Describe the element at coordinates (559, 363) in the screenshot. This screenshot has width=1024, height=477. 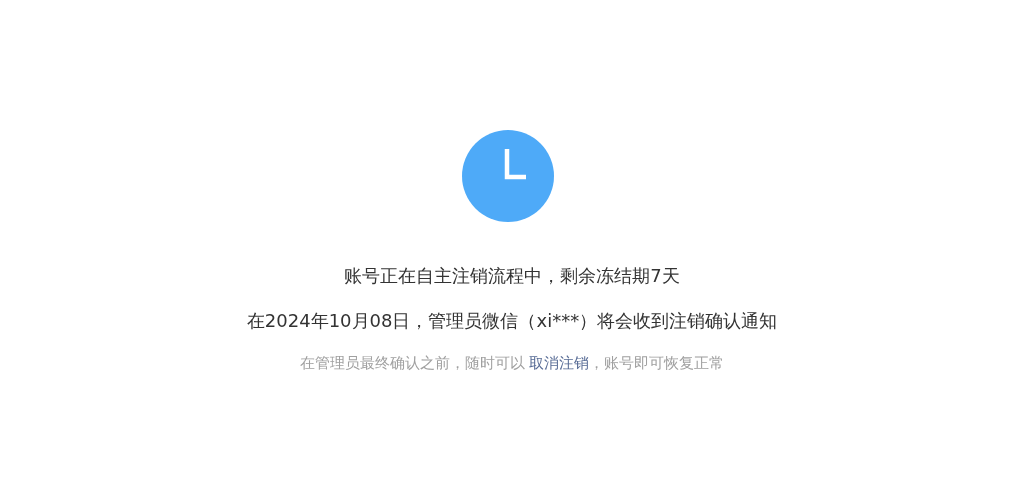
I see `cancel-link: 取消注销` at that location.